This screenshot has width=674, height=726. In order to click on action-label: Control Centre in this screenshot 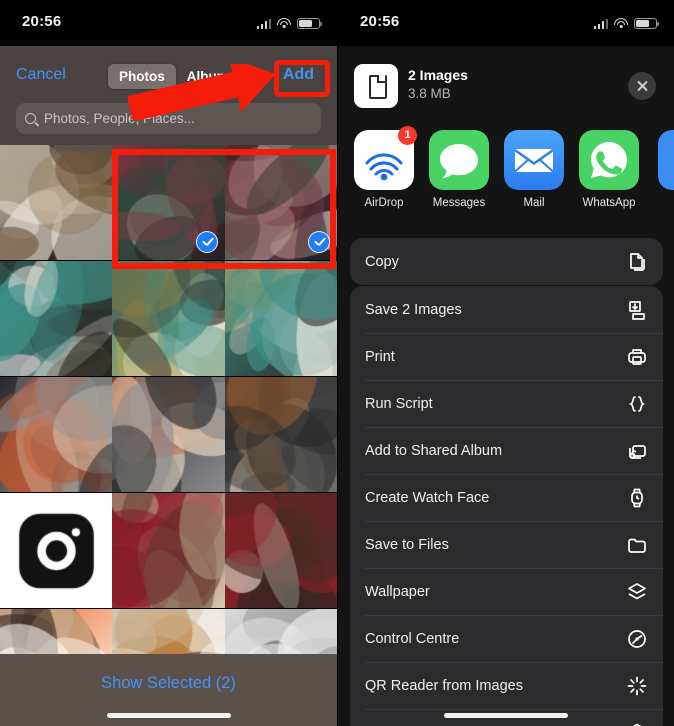, I will do `click(412, 638)`.